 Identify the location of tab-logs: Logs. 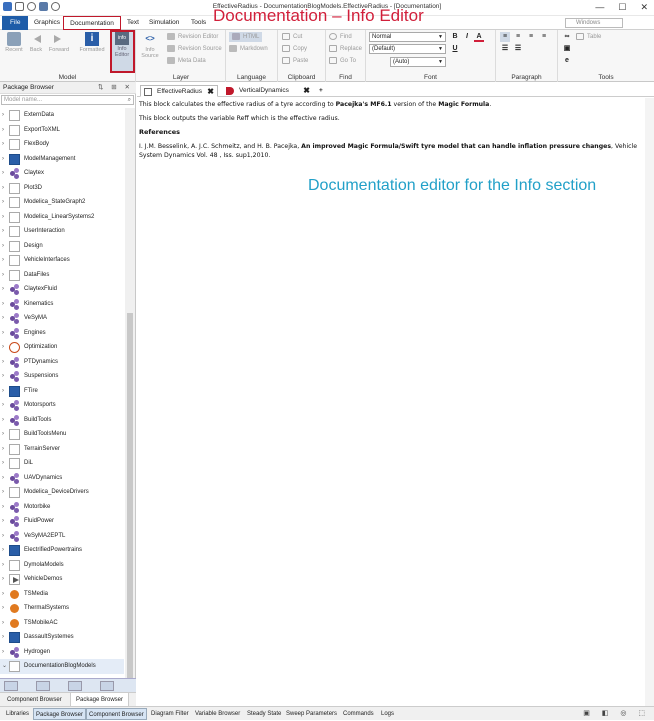
(387, 714).